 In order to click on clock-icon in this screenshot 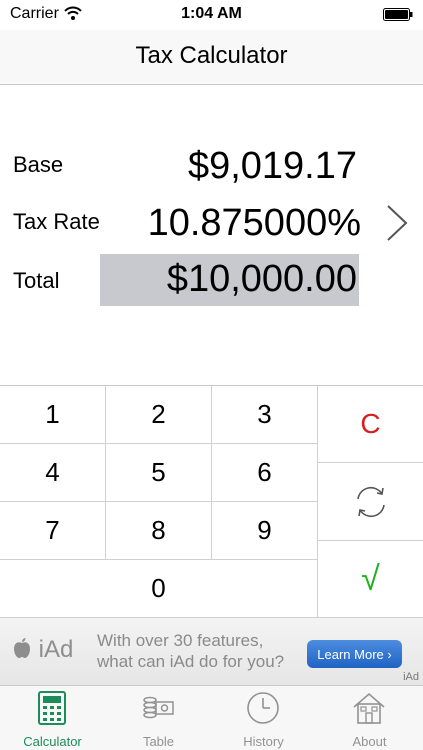, I will do `click(263, 708)`.